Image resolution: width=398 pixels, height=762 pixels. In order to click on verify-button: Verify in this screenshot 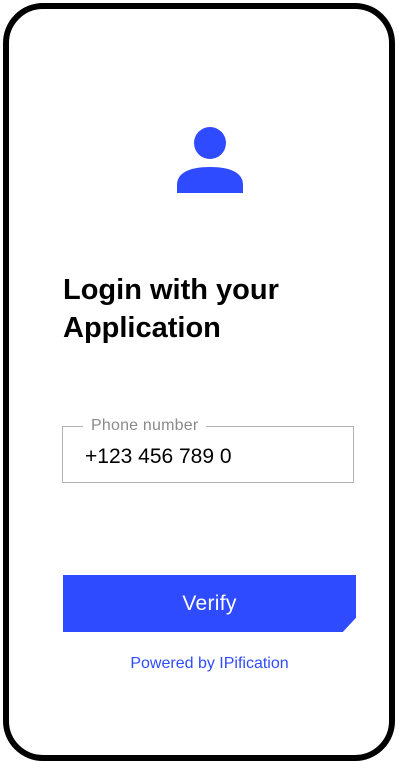, I will do `click(209, 603)`.